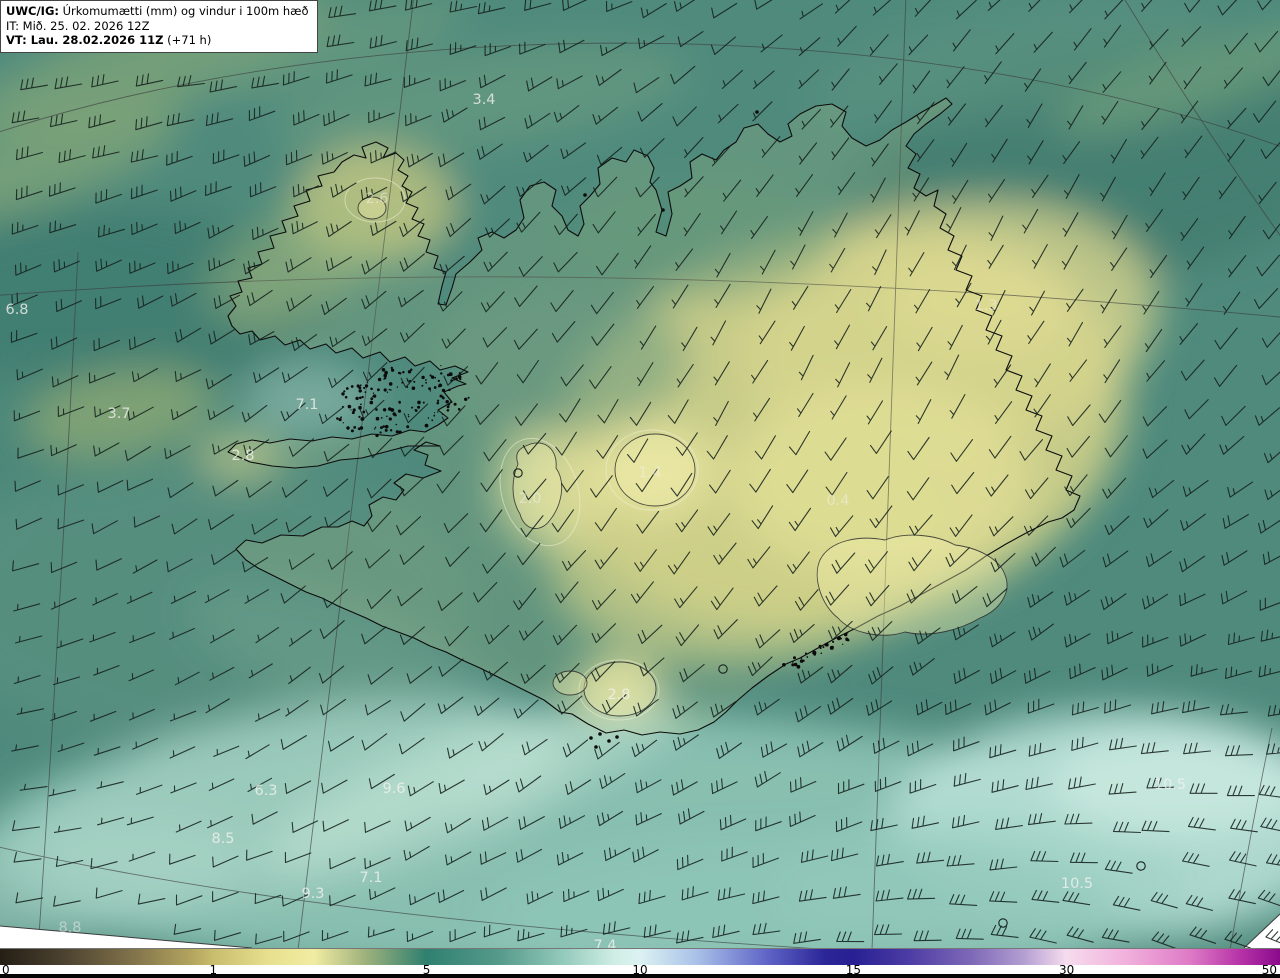  Describe the element at coordinates (640, 976) in the screenshot. I see `figure-bottom-edge` at that location.